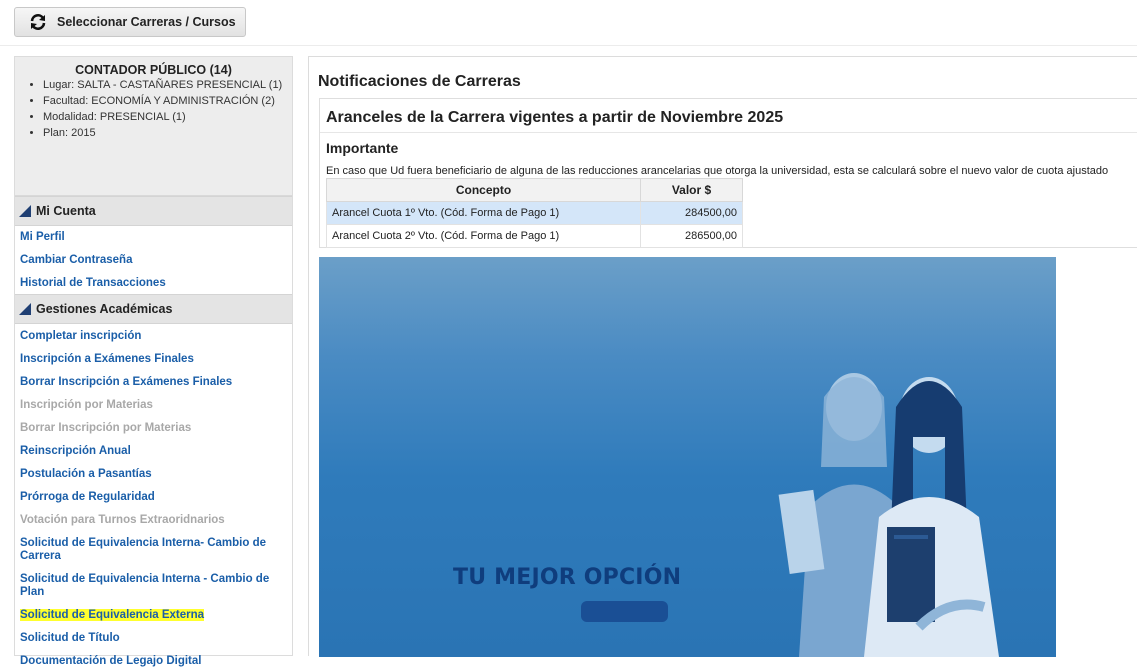  Describe the element at coordinates (153, 382) in the screenshot. I see `sidebar-item-borrar-inscripcion-examenes: Borrar Inscripción a Exámenes Finales` at that location.